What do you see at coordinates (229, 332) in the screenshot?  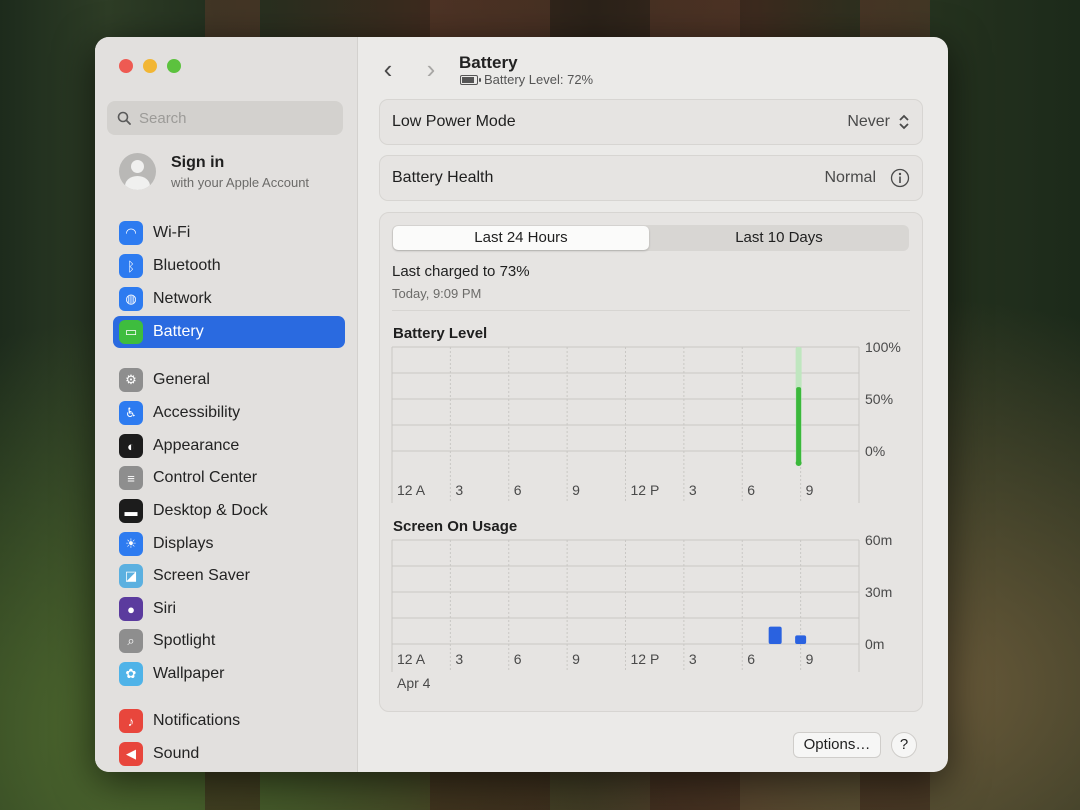 I see `sidebar-item-battery: ▭ Battery` at bounding box center [229, 332].